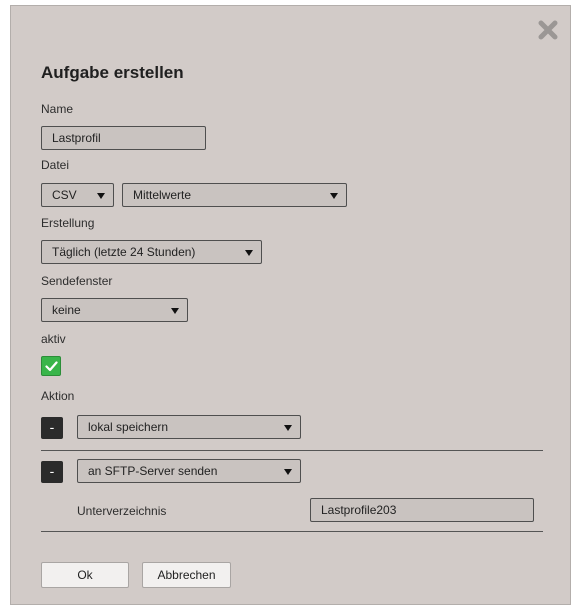 Image resolution: width=580 pixels, height=606 pixels. Describe the element at coordinates (162, 195) in the screenshot. I see `file-type-value: Mittelwerte` at that location.